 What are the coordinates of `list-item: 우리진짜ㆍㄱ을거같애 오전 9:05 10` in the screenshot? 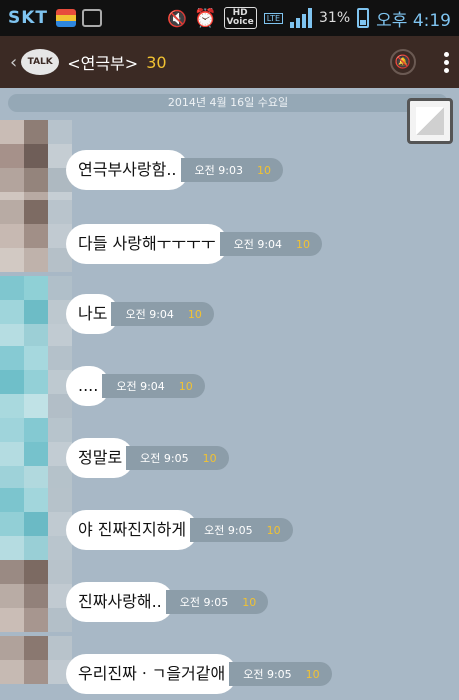 It's located at (199, 674).